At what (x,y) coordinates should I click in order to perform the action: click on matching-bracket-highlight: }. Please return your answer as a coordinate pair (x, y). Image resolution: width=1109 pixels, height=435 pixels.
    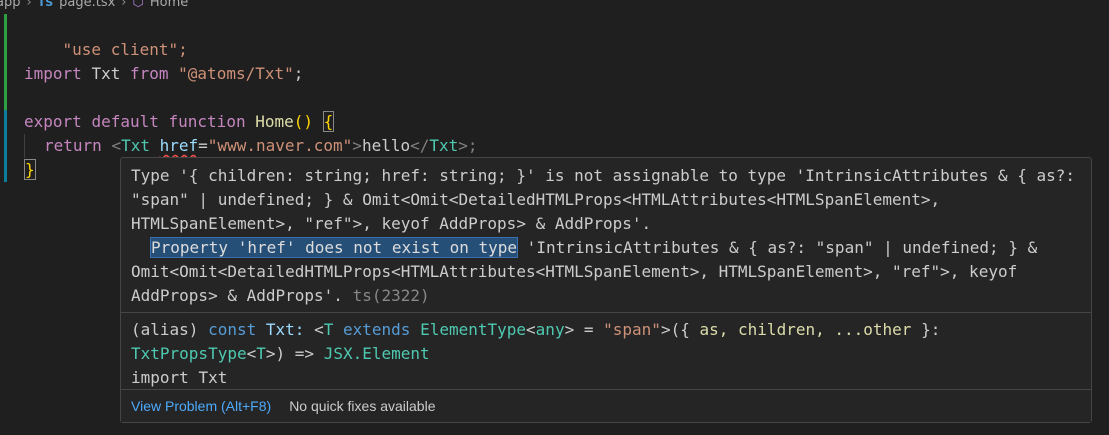
    Looking at the image, I should click on (30, 169).